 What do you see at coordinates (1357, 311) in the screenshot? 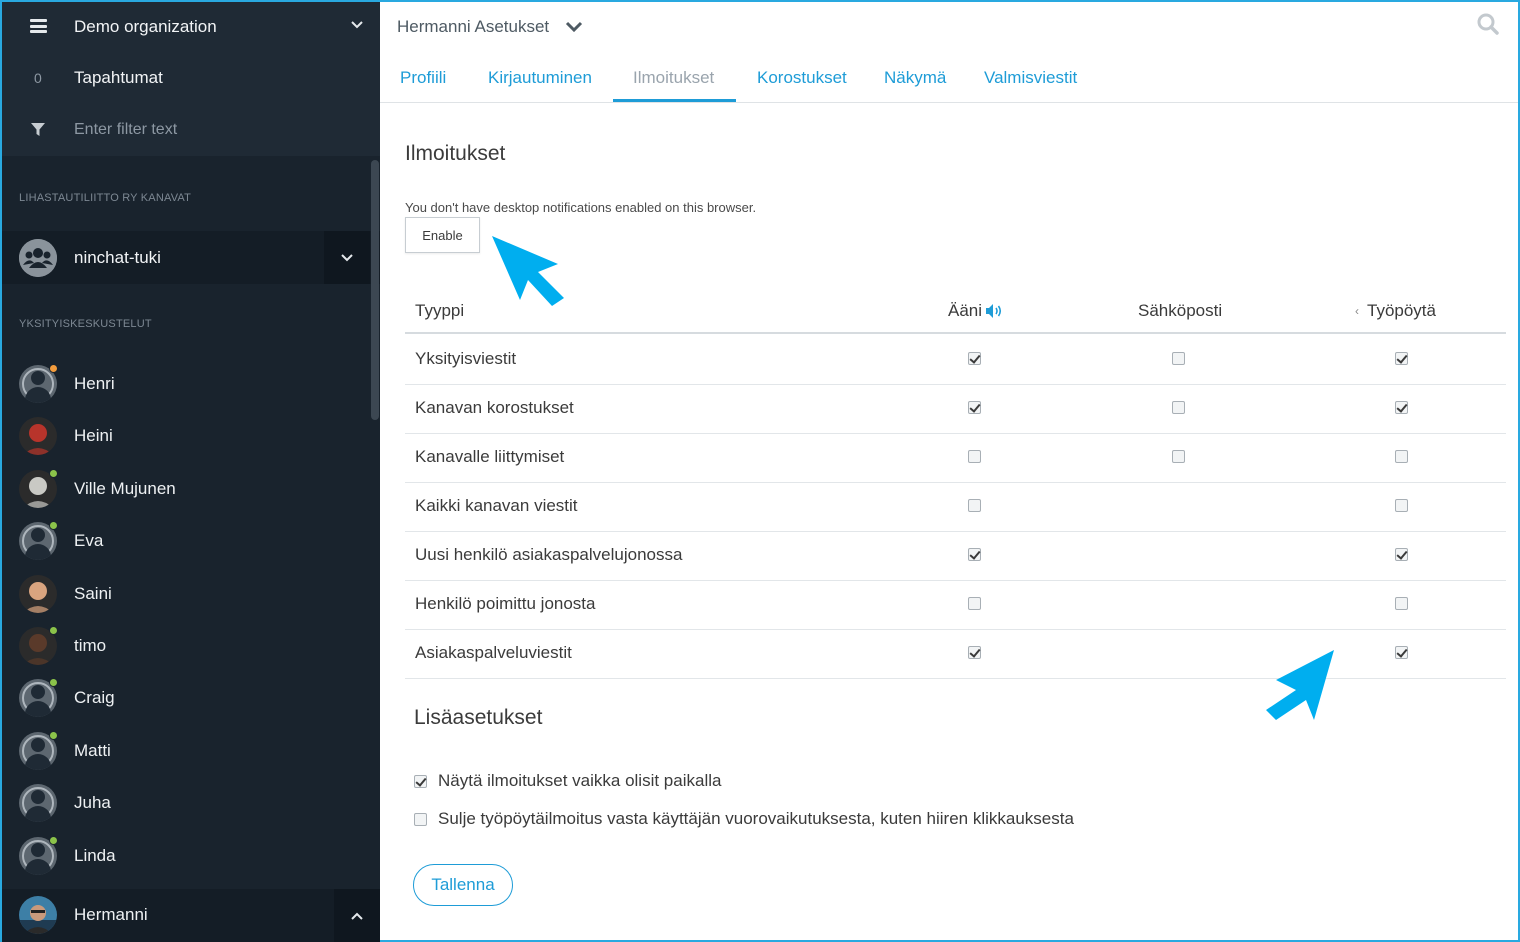
I see `desktop-warning-icon: ‹` at bounding box center [1357, 311].